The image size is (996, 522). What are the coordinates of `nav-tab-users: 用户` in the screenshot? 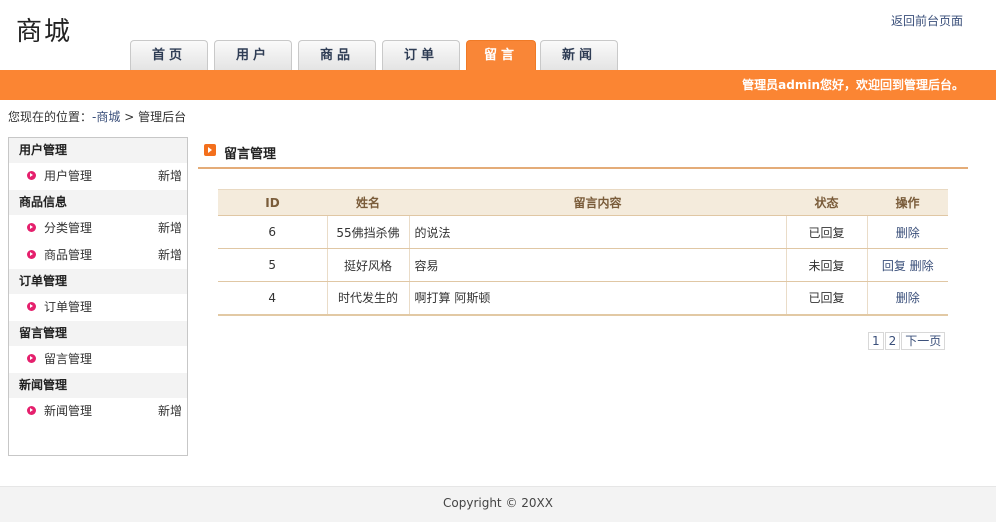 It's located at (253, 55).